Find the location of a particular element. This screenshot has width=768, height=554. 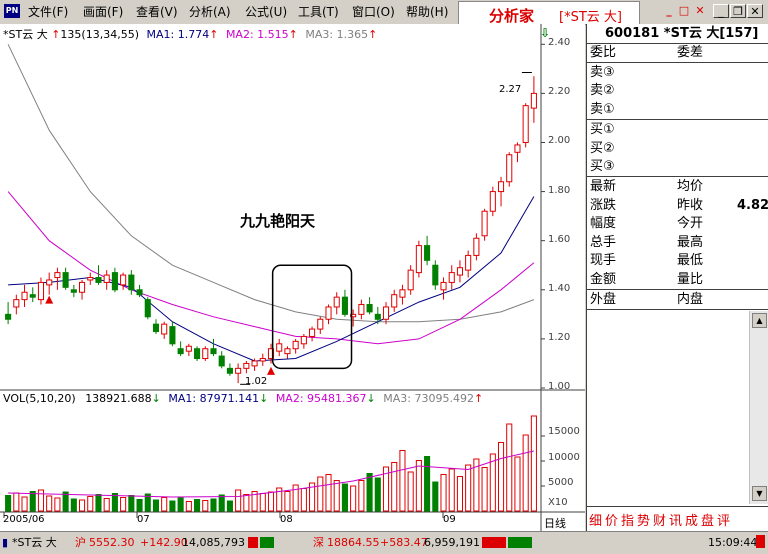

child-close-icon: ✕ is located at coordinates (755, 11).